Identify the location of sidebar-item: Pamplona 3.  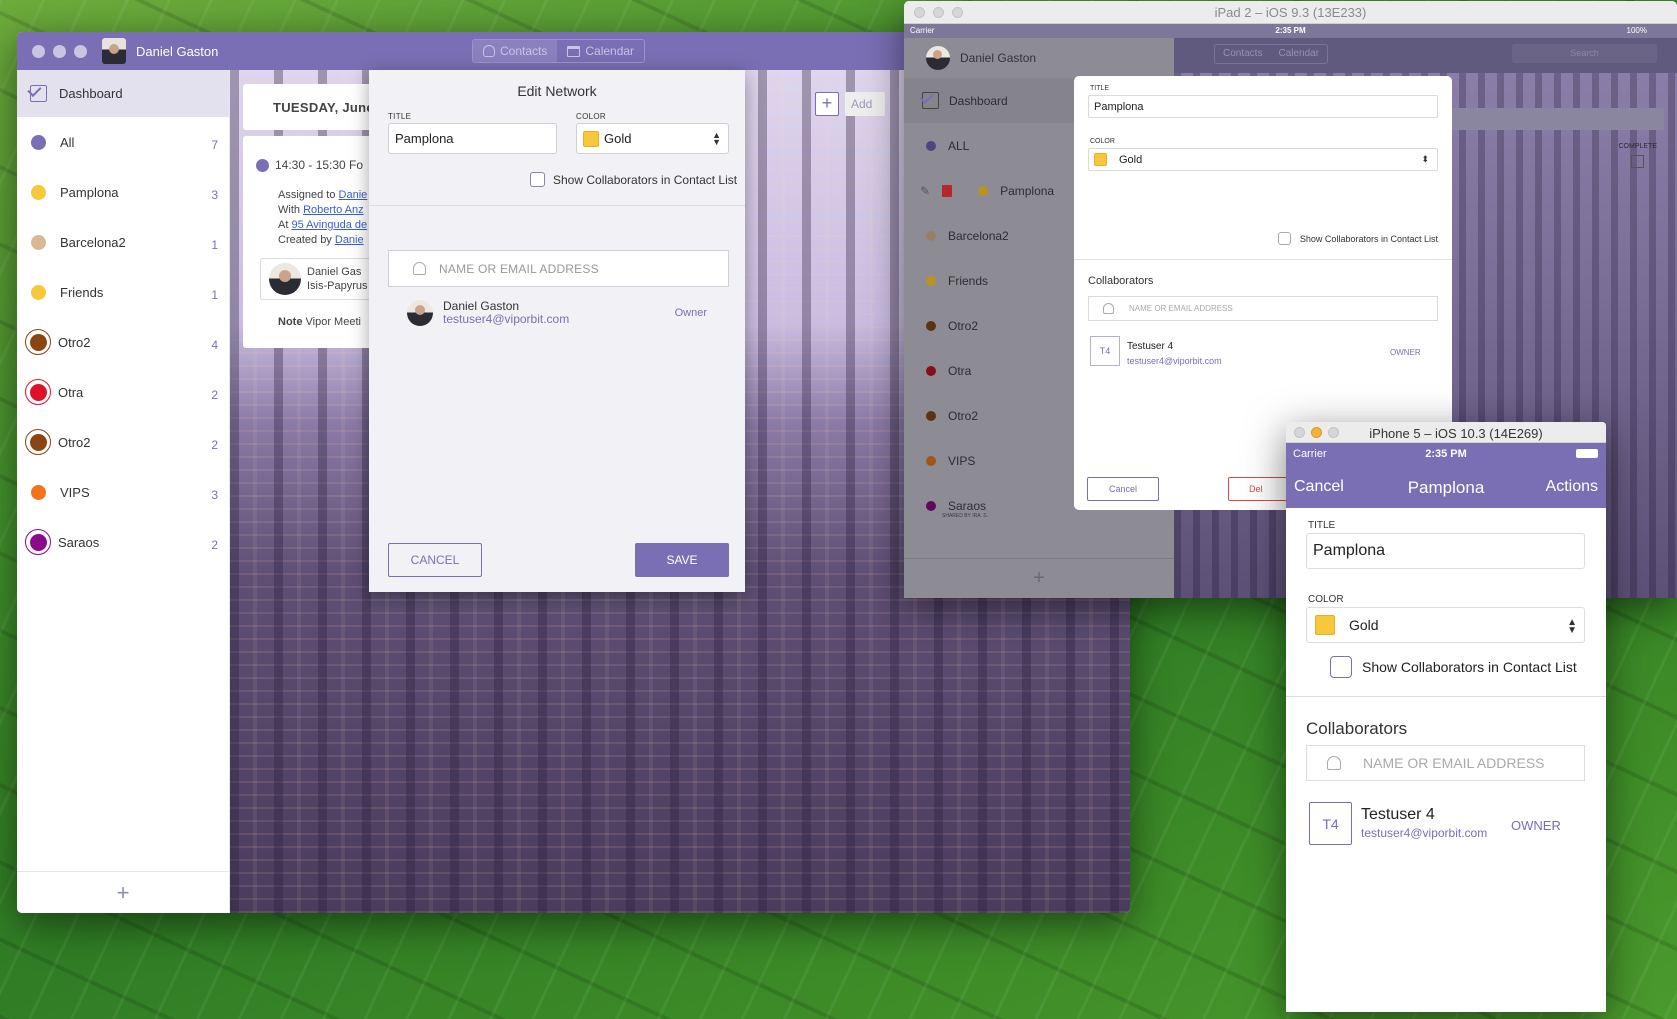
(123, 192).